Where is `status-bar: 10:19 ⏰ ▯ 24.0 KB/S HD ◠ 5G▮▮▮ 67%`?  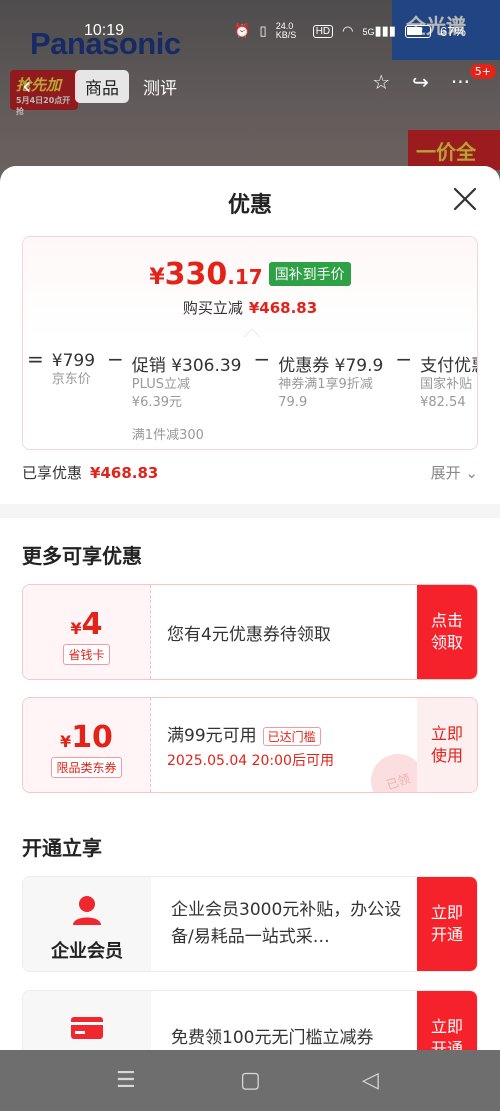 status-bar: 10:19 ⏰ ▯ 24.0 KB/S HD ◠ 5G▮▮▮ 67% is located at coordinates (250, 20).